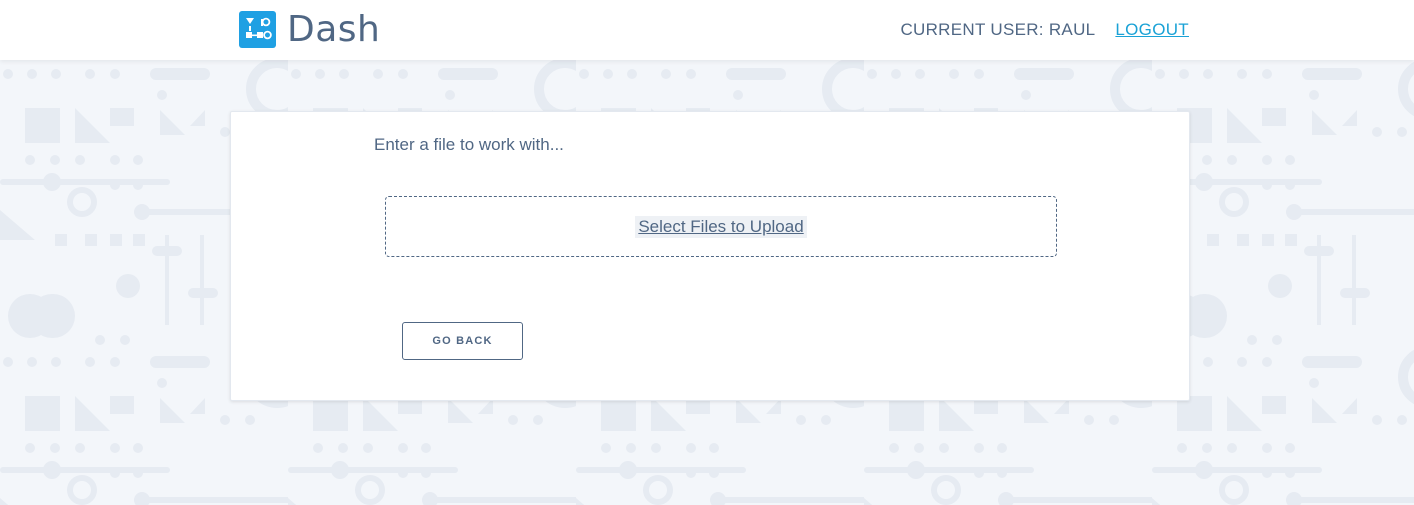 The image size is (1414, 505). Describe the element at coordinates (707, 30) in the screenshot. I see `top-header: Dash CURRENT USER: RAUL LOGOUT` at that location.